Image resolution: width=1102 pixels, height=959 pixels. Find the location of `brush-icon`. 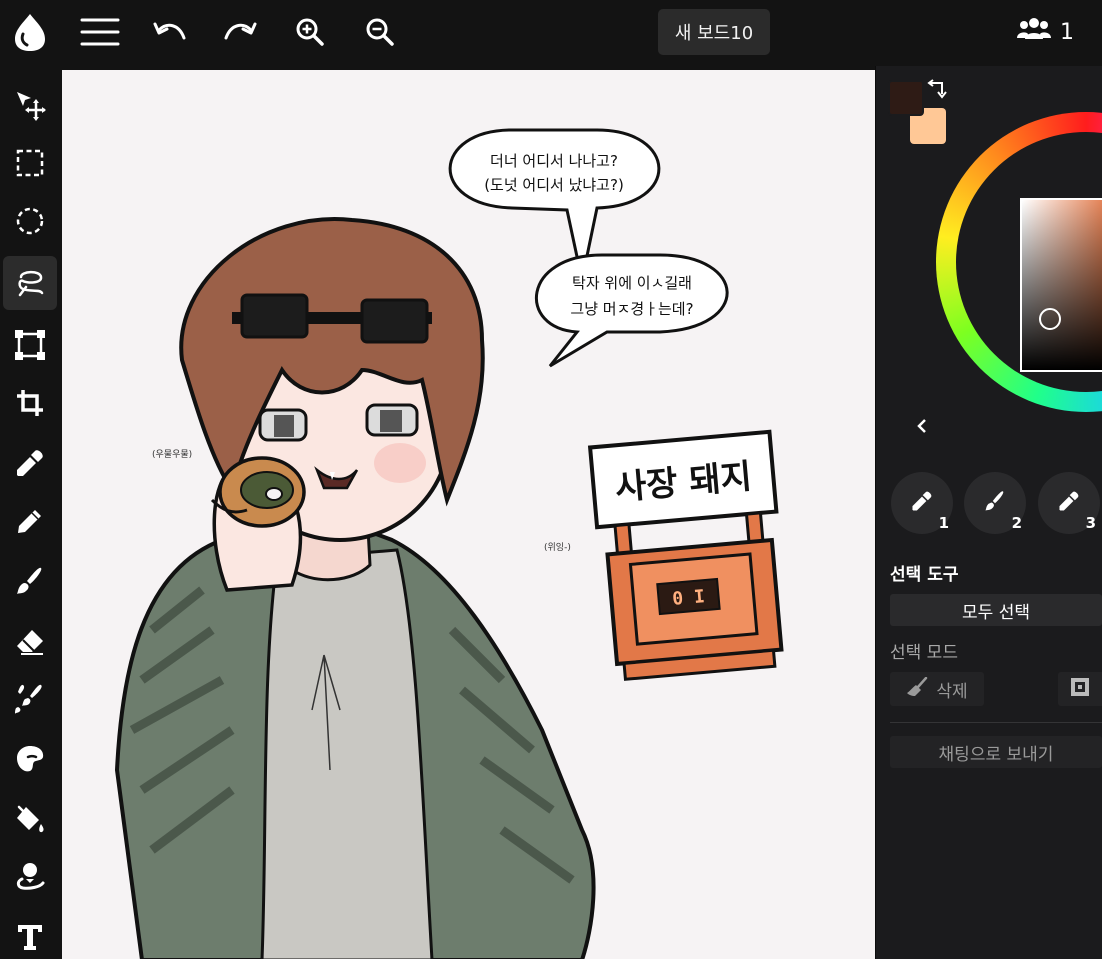

brush-icon is located at coordinates (995, 503).